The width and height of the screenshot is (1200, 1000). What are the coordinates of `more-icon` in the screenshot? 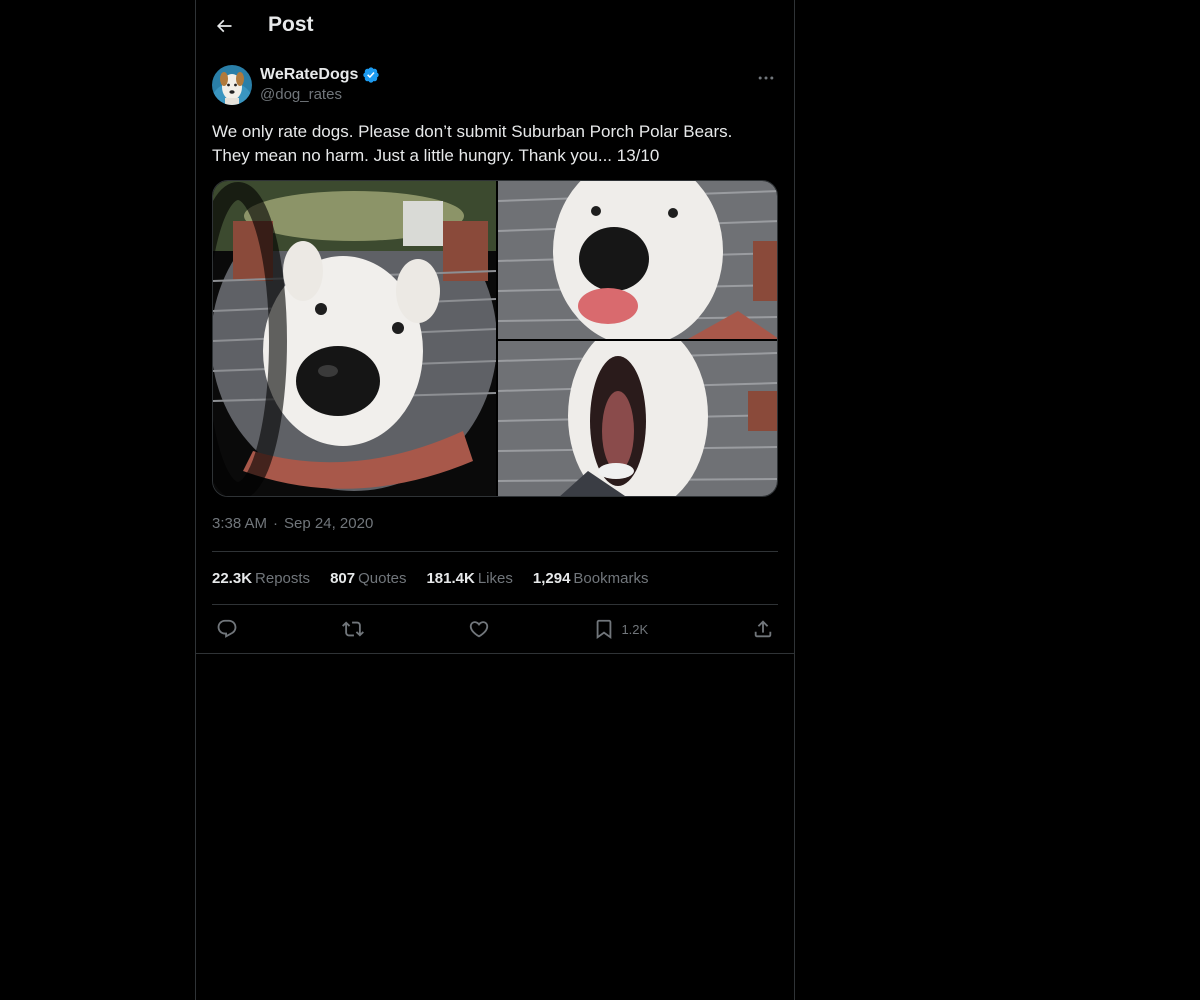 It's located at (766, 78).